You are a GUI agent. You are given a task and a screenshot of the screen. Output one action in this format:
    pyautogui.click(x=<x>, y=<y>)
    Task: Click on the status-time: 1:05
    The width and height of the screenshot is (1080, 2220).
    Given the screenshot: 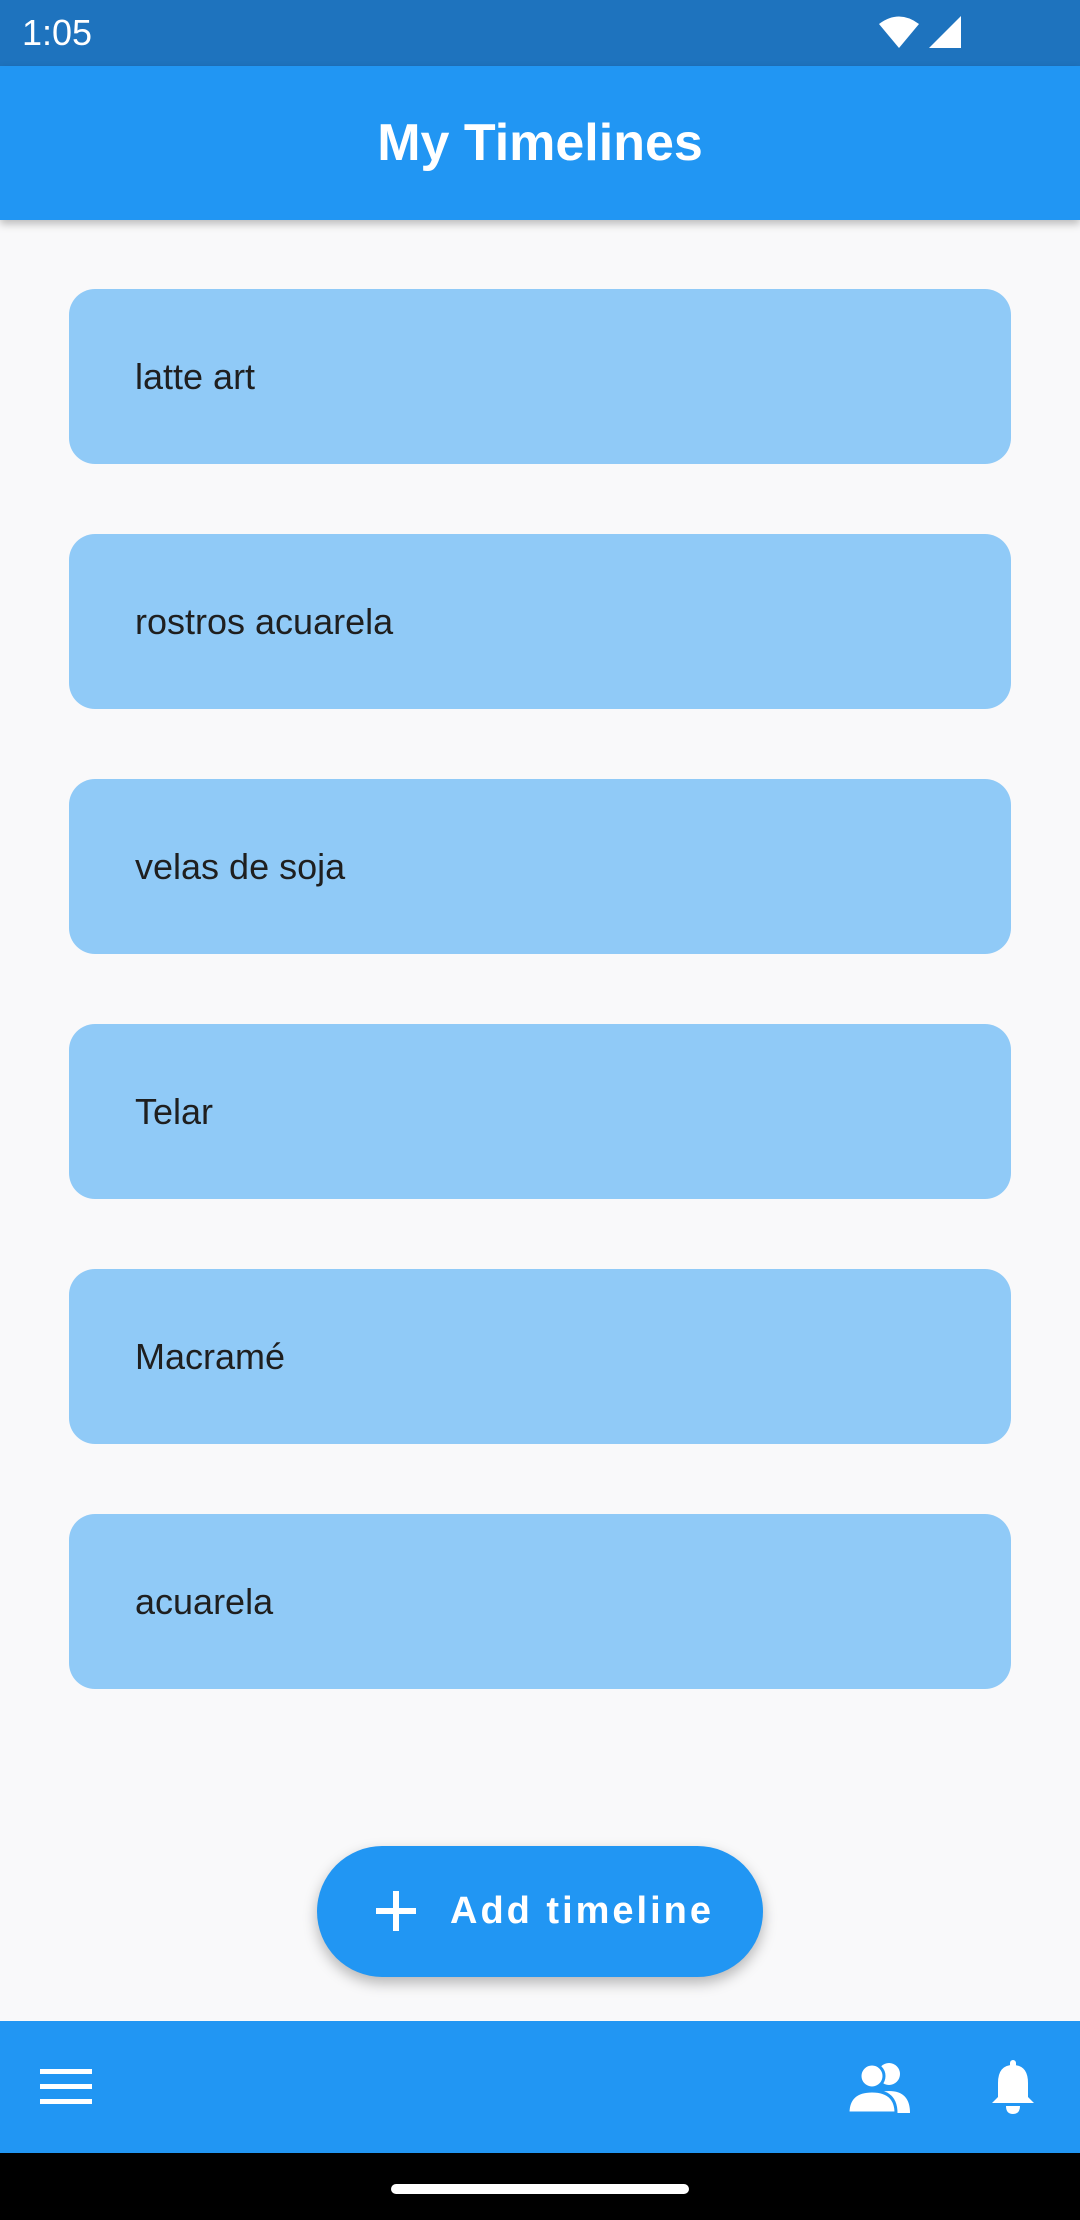 What is the action you would take?
    pyautogui.click(x=57, y=32)
    